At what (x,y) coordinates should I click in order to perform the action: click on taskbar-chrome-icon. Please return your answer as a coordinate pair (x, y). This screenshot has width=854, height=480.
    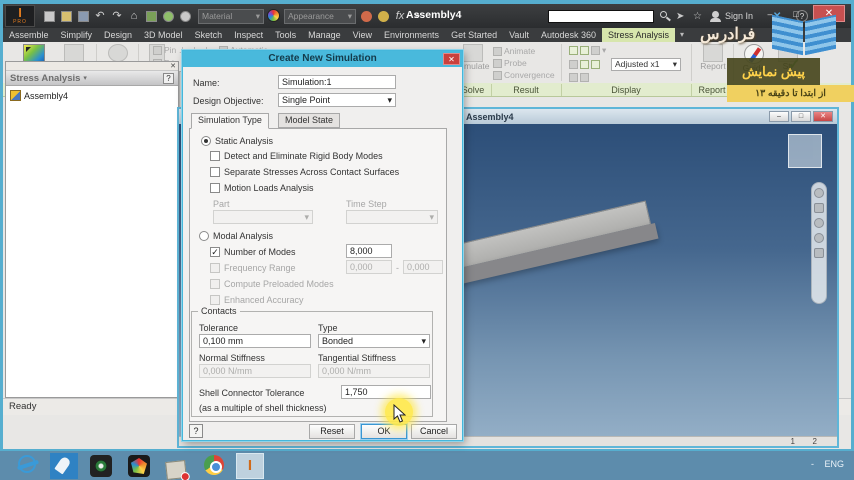
    Looking at the image, I should click on (215, 466).